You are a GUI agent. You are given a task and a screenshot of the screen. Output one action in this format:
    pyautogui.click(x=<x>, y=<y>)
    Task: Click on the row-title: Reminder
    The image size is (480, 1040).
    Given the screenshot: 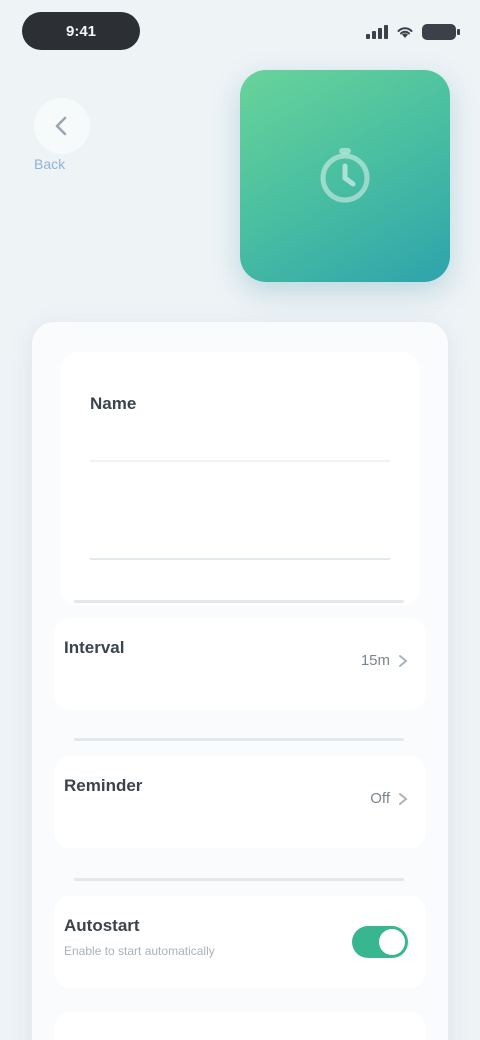 What is the action you would take?
    pyautogui.click(x=103, y=785)
    